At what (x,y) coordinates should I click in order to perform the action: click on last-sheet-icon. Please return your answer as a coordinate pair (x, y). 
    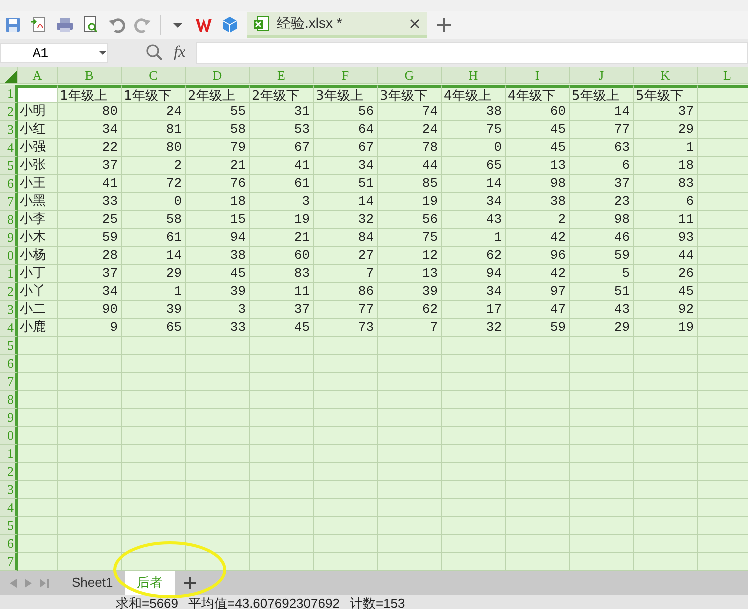
    Looking at the image, I should click on (44, 583).